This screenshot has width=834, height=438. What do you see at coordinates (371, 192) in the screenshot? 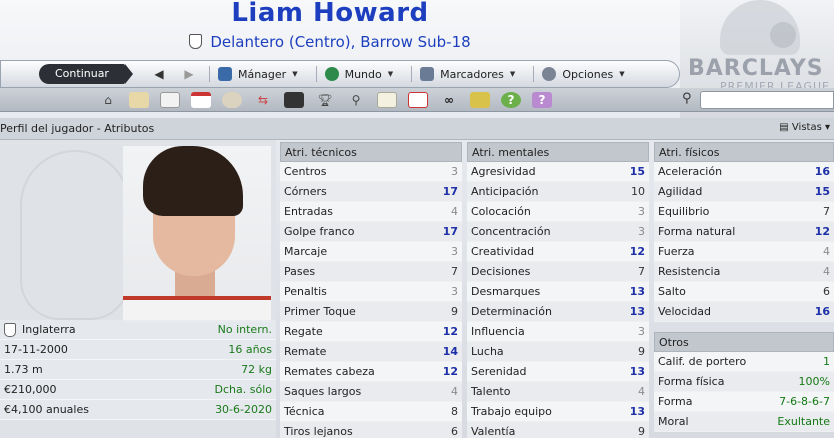
I see `attribute-row: Córners 17` at bounding box center [371, 192].